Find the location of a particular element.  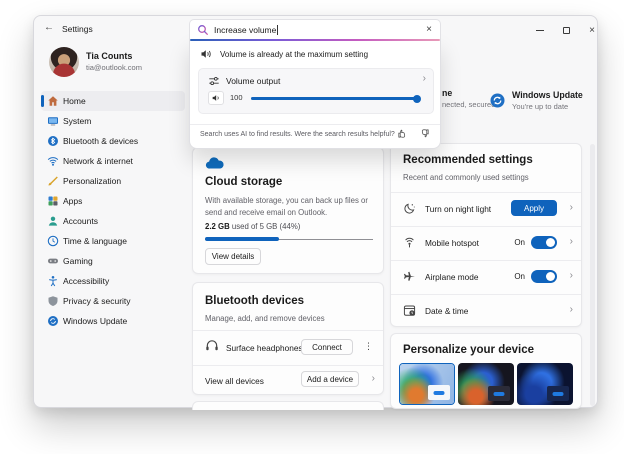

network-status-fragment: nected, secured is located at coordinates (469, 104).